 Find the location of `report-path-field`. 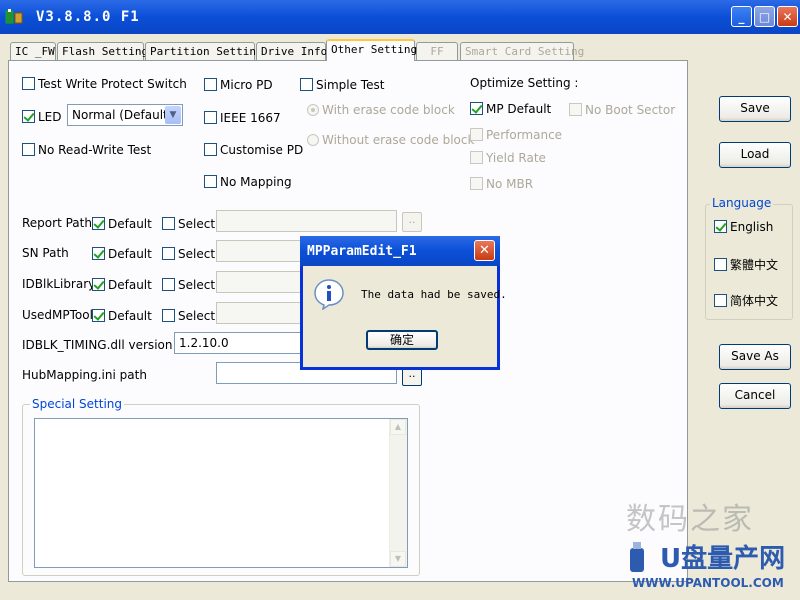

report-path-field is located at coordinates (306, 221).